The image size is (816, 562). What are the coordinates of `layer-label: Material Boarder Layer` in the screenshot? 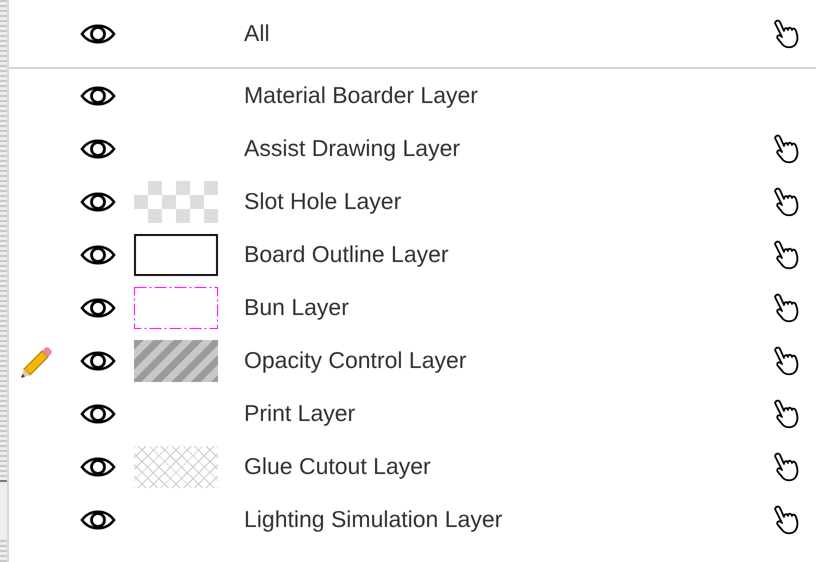 It's located at (361, 95).